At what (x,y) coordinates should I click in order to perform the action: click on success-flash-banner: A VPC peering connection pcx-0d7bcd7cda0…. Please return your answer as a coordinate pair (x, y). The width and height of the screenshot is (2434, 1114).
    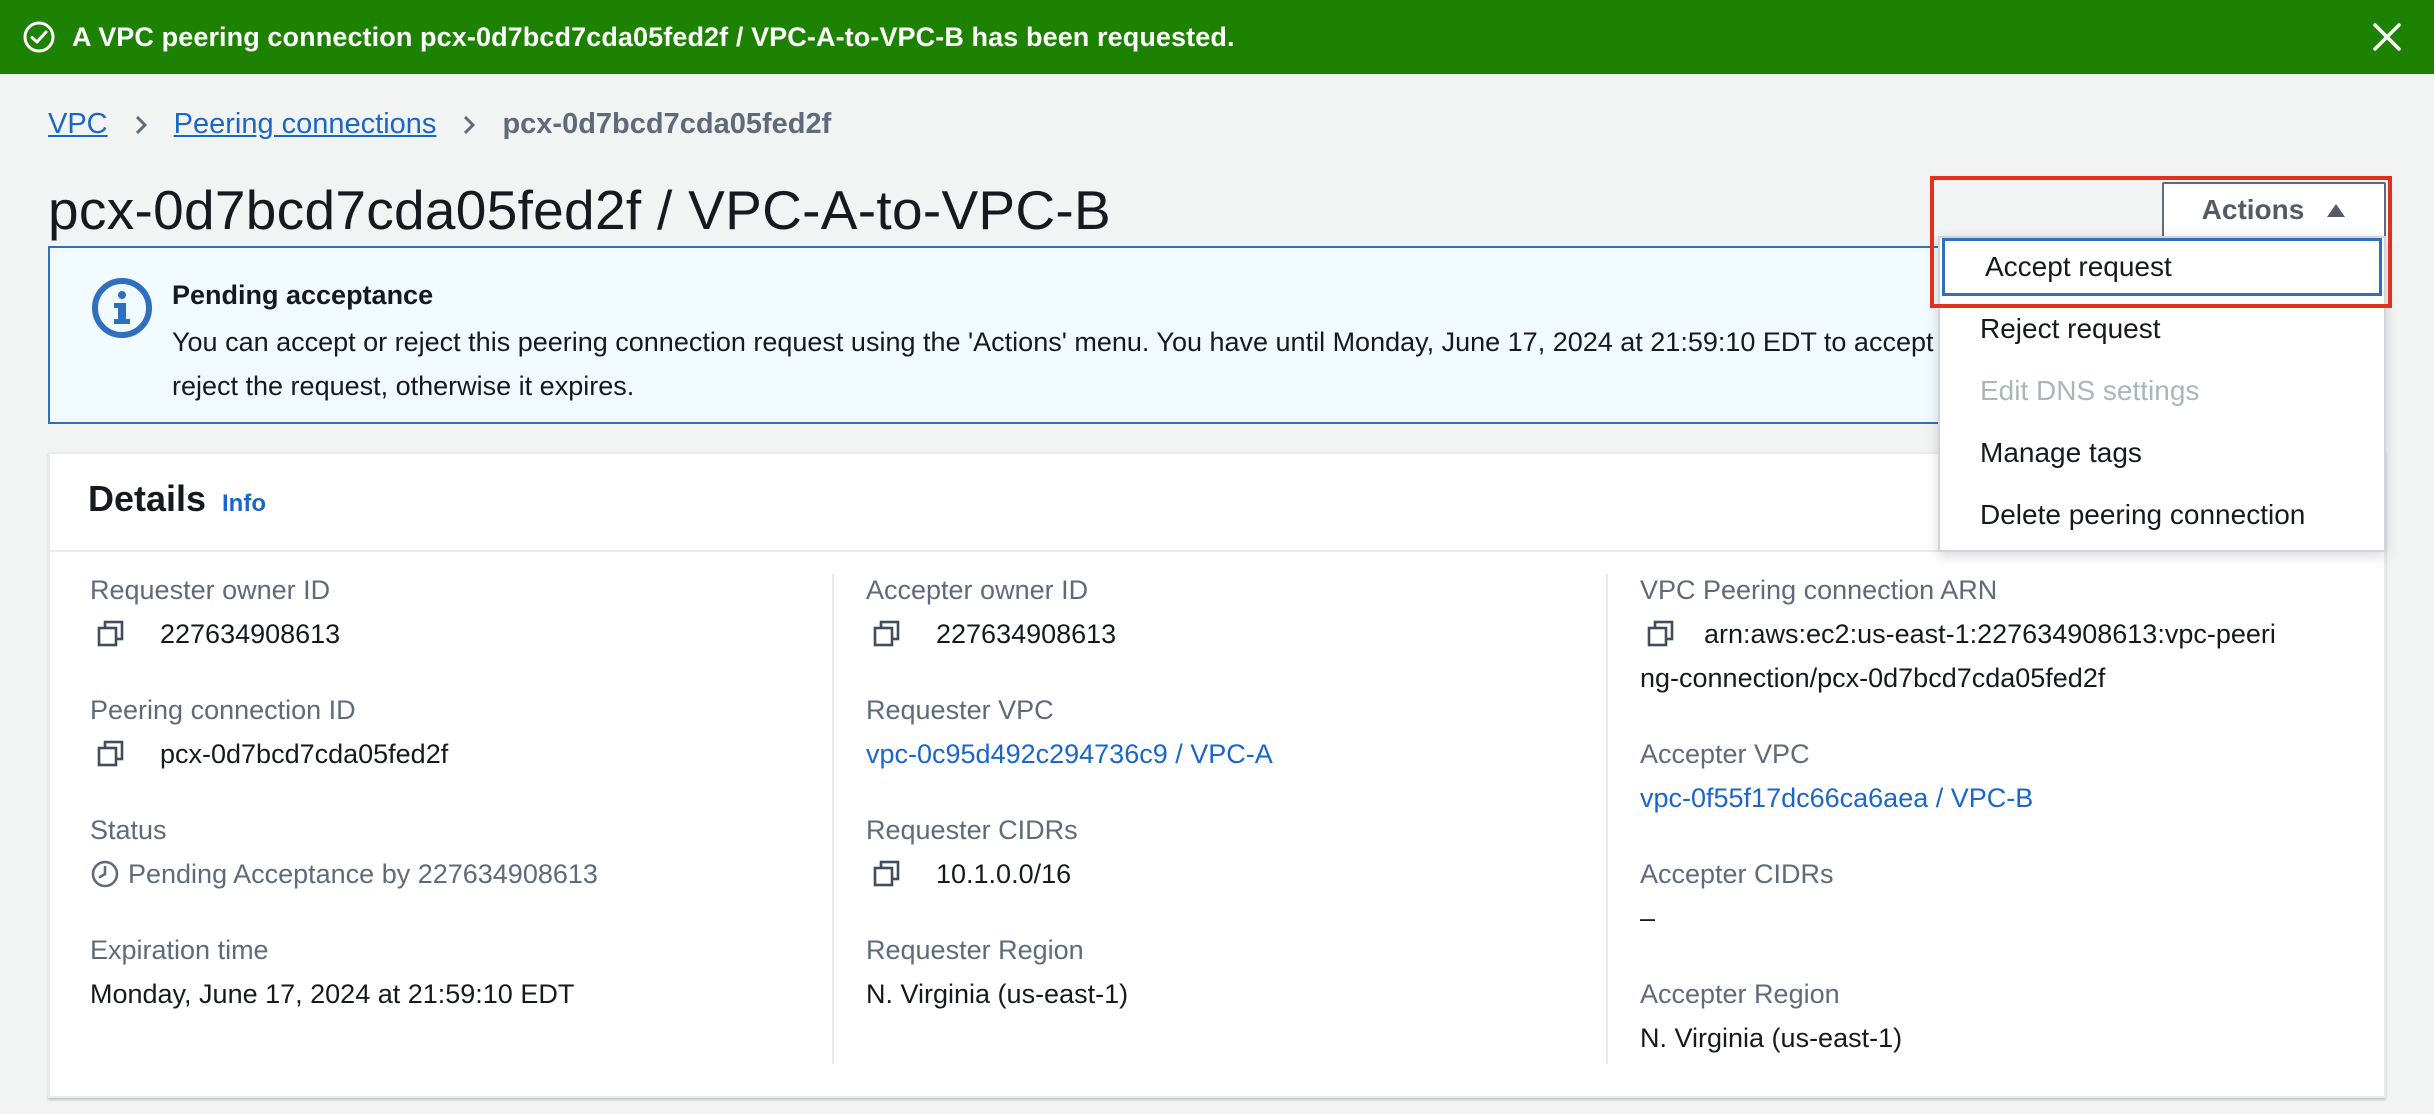
    Looking at the image, I should click on (1217, 37).